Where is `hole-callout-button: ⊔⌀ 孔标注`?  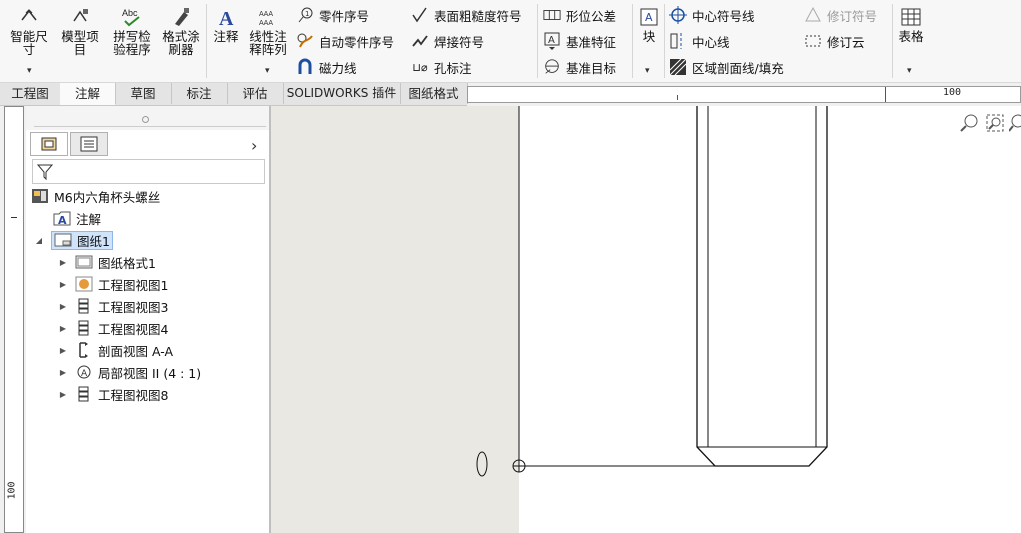 hole-callout-button: ⊔⌀ 孔标注 is located at coordinates (441, 67).